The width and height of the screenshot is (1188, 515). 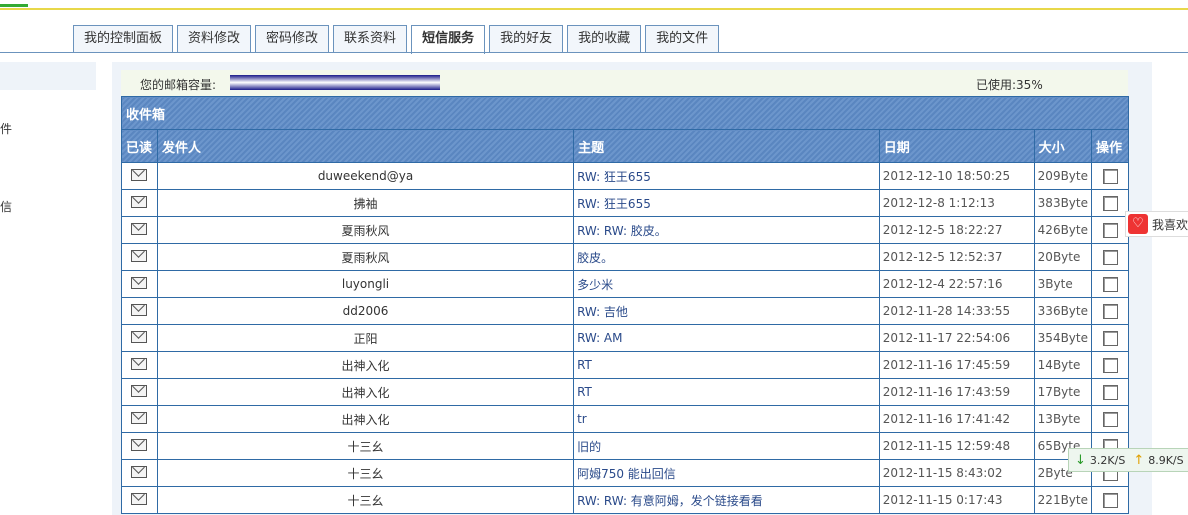 What do you see at coordinates (1156, 224) in the screenshot?
I see `like-widget: ♡ 我喜欢` at bounding box center [1156, 224].